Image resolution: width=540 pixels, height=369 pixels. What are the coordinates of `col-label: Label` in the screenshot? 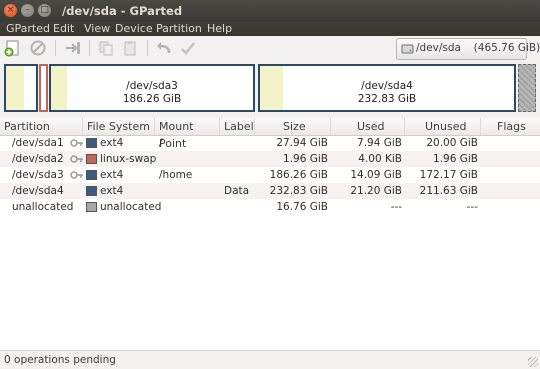 It's located at (237, 126).